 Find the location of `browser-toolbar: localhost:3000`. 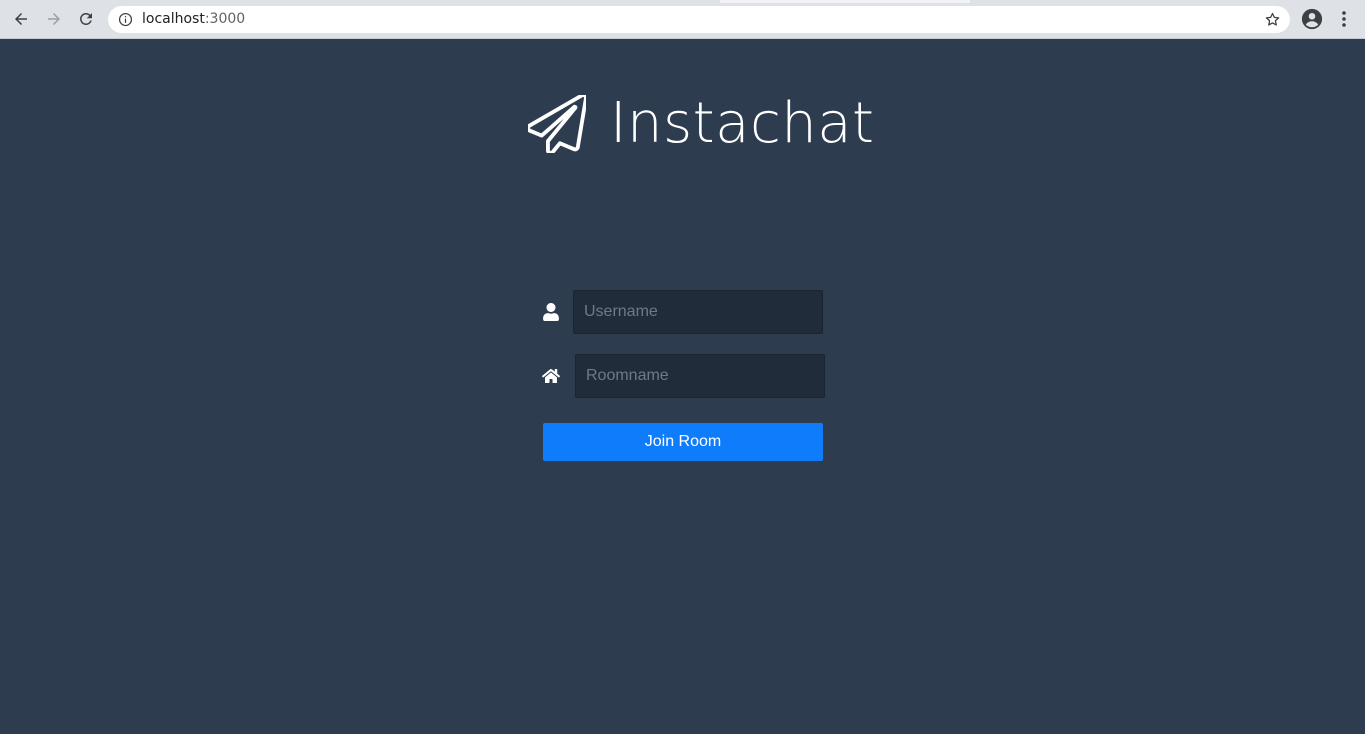

browser-toolbar: localhost:3000 is located at coordinates (682, 19).